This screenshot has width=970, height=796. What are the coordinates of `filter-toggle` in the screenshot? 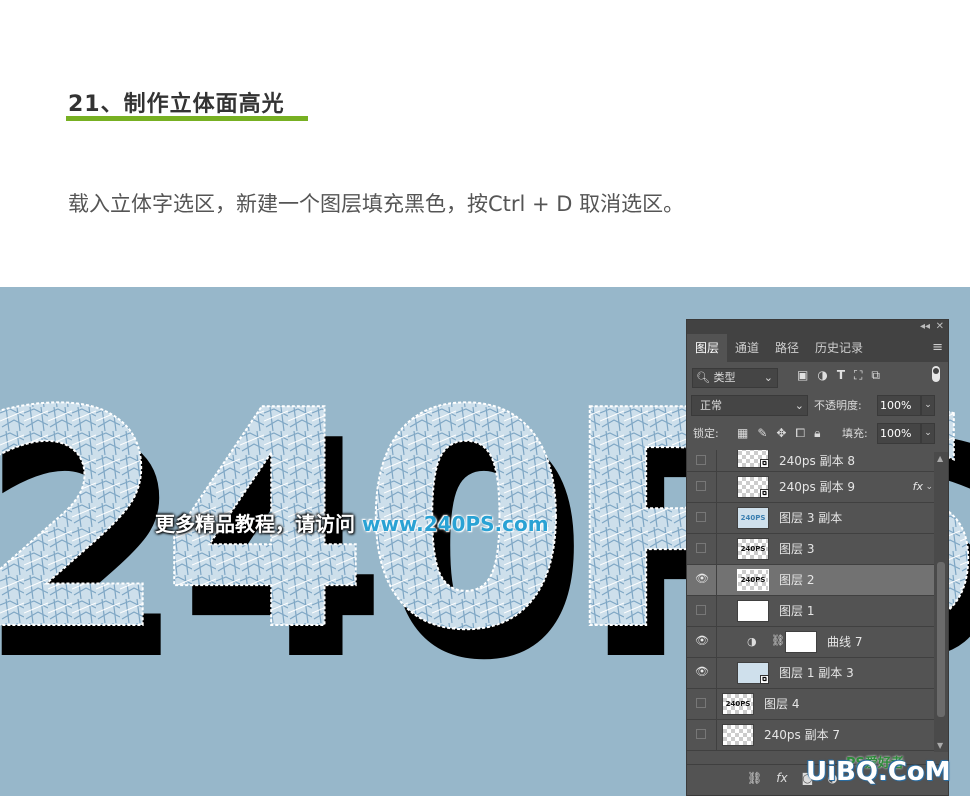 It's located at (936, 374).